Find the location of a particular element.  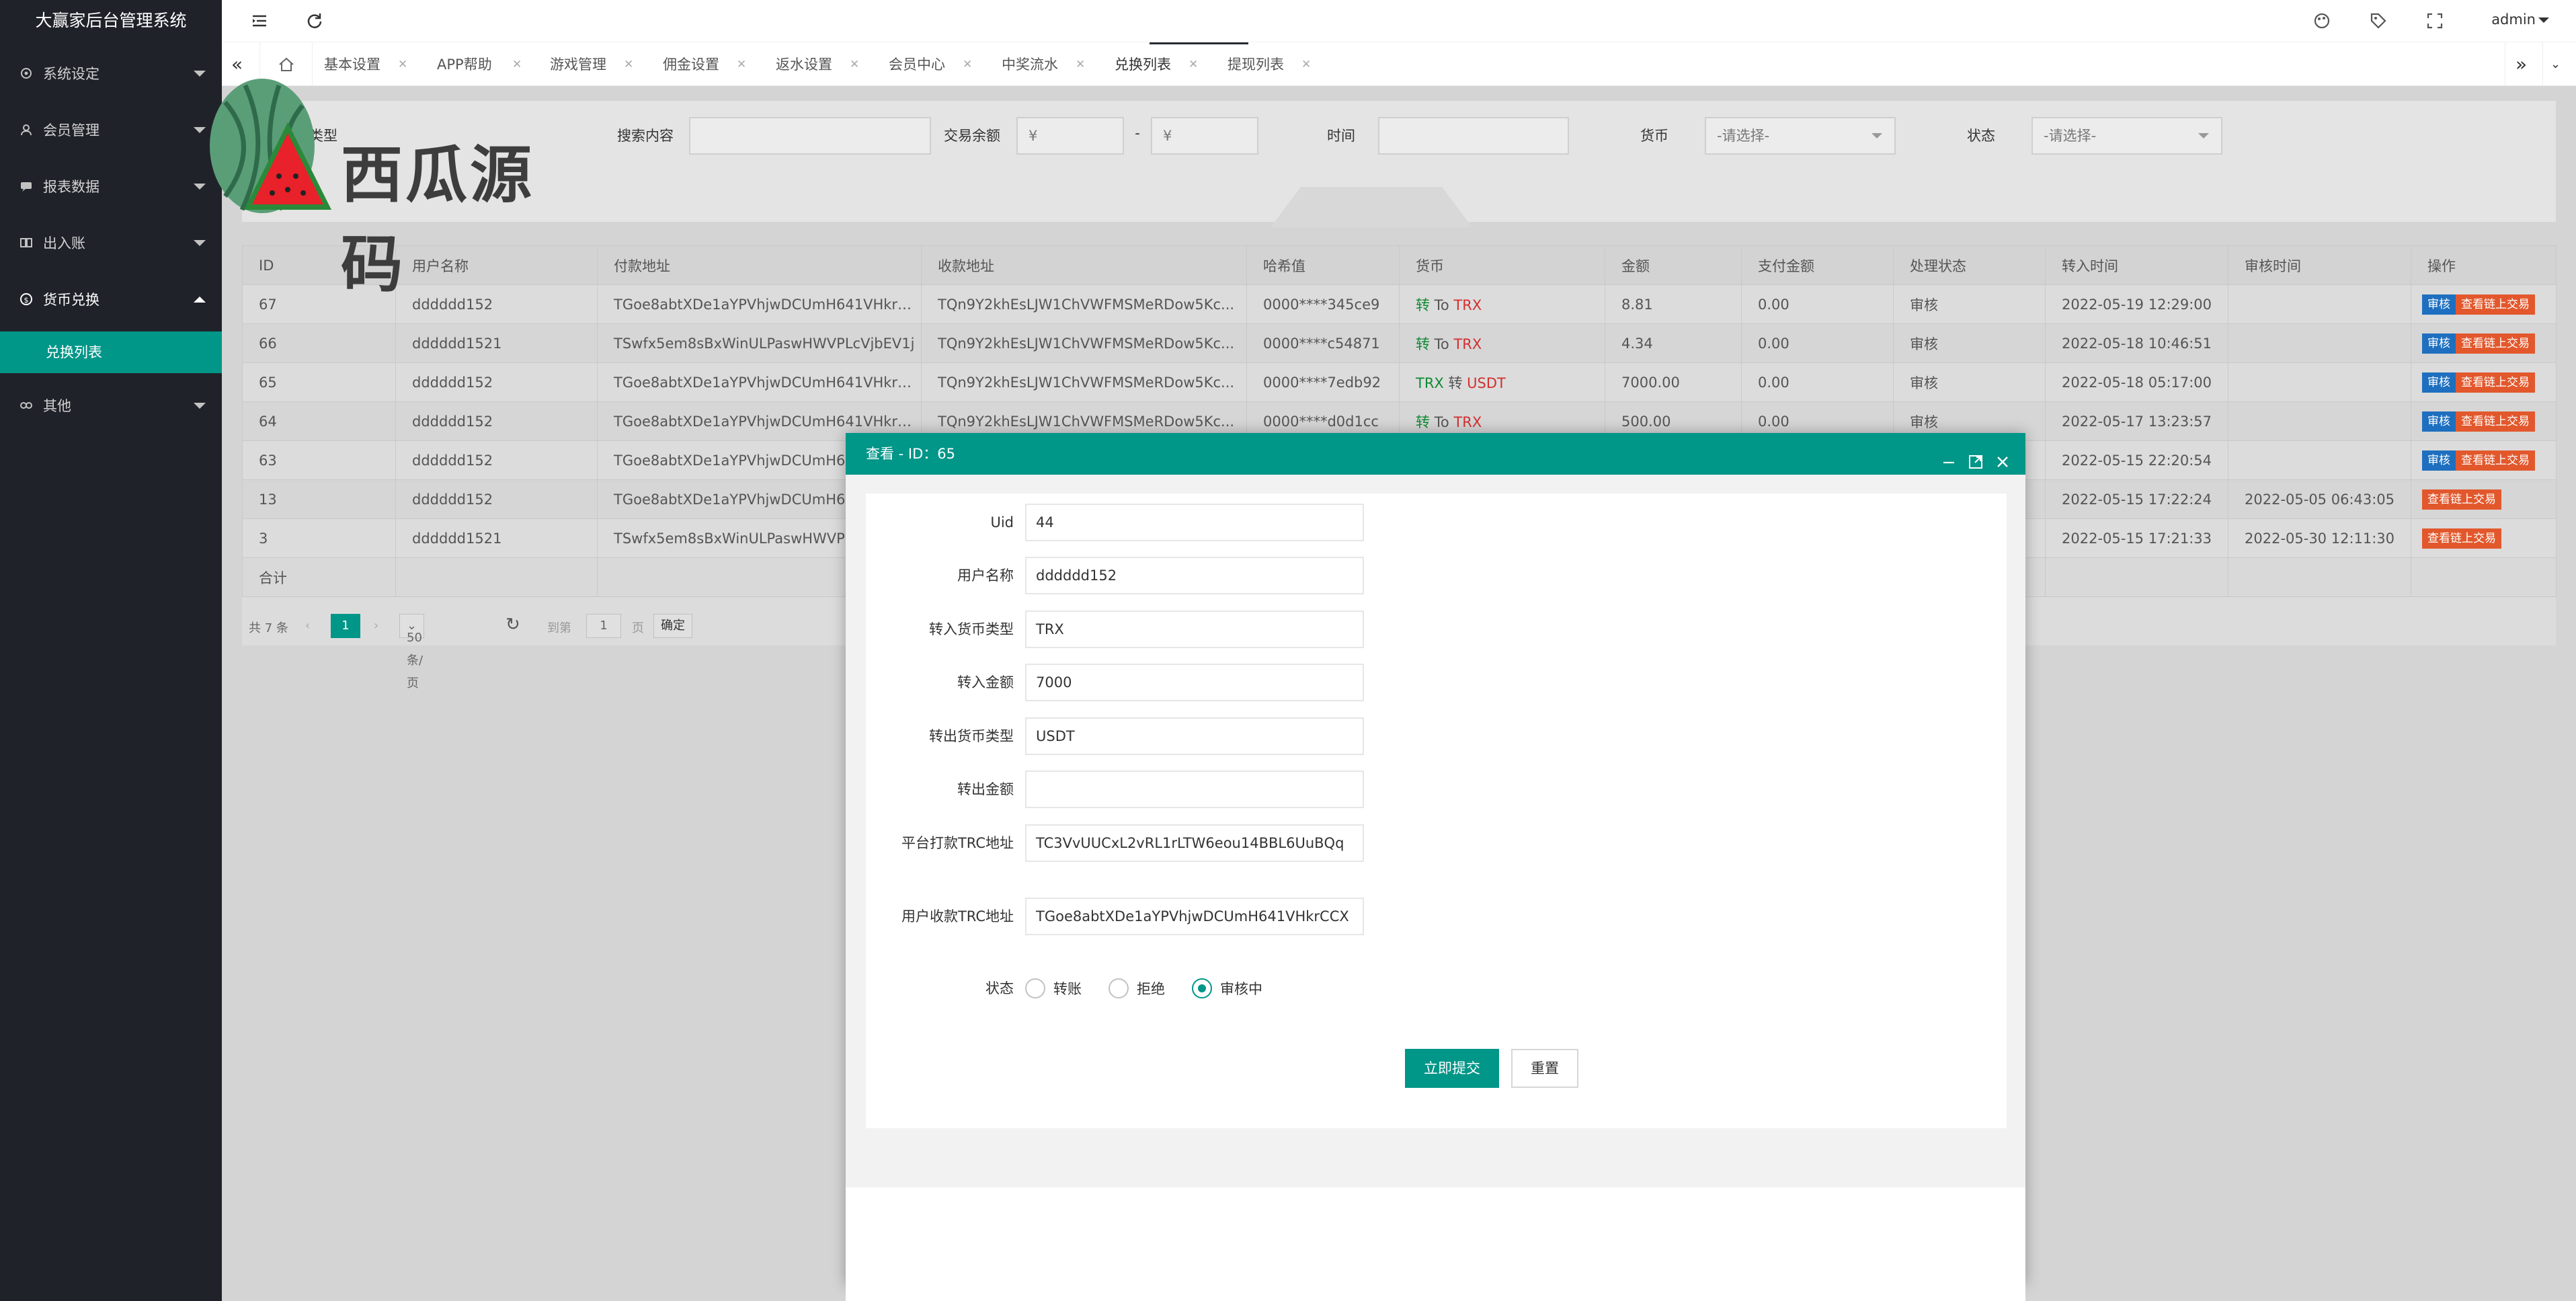

column-header: 审核时间 is located at coordinates (2319, 265).